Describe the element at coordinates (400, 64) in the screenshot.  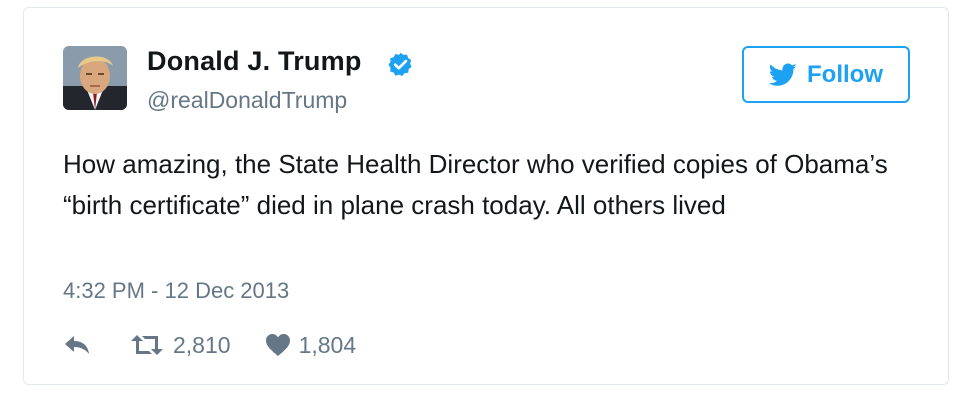
I see `verified-badge-icon` at that location.